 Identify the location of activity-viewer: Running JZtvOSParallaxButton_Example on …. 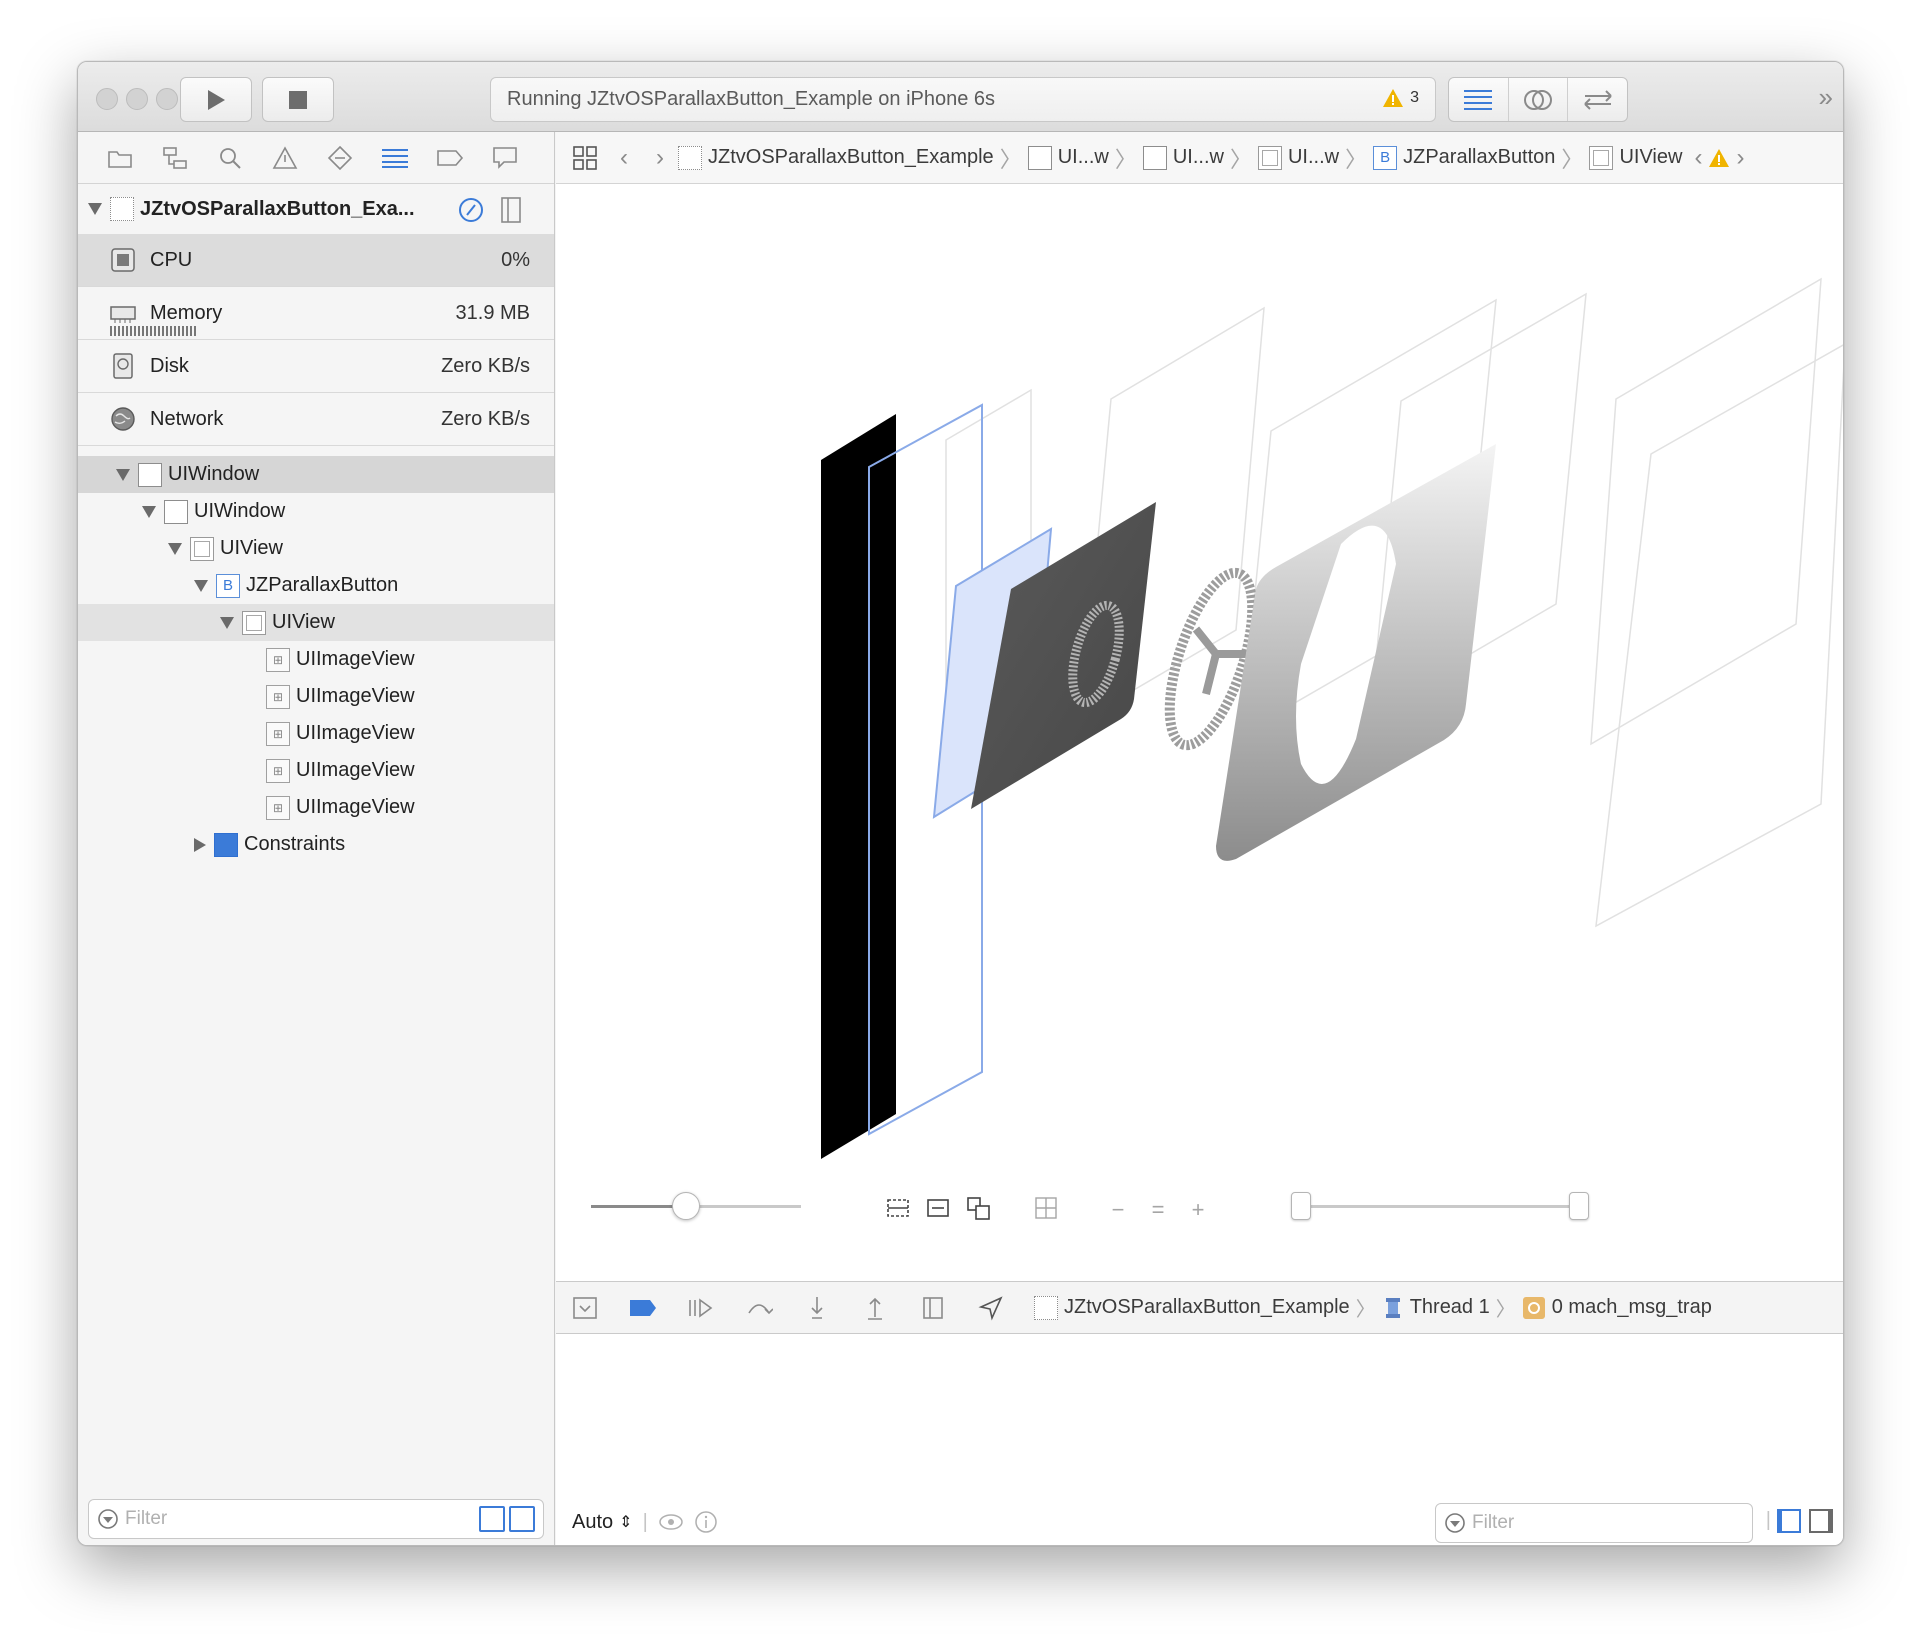
(963, 99).